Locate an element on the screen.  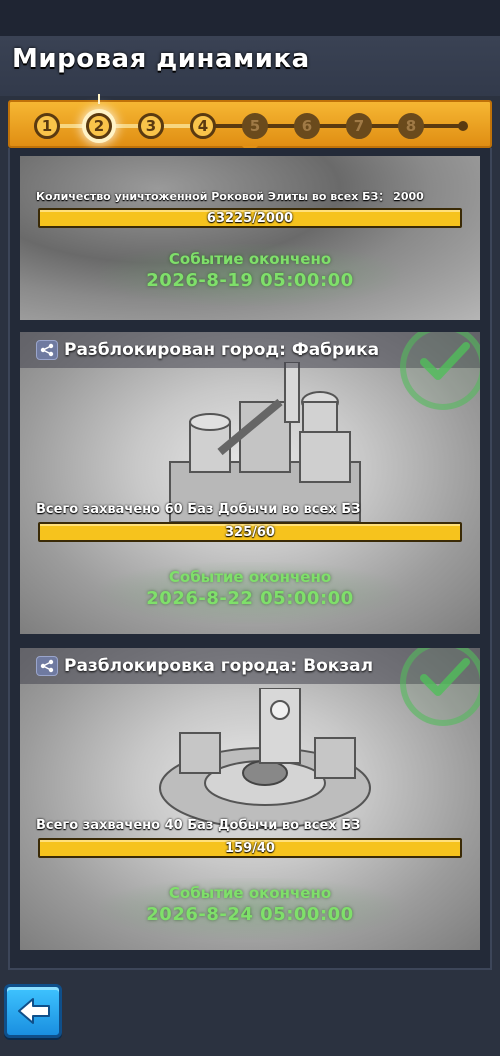
task-description: Всего захвачено 40 Баз Добычи во всех БЗ is located at coordinates (198, 825).